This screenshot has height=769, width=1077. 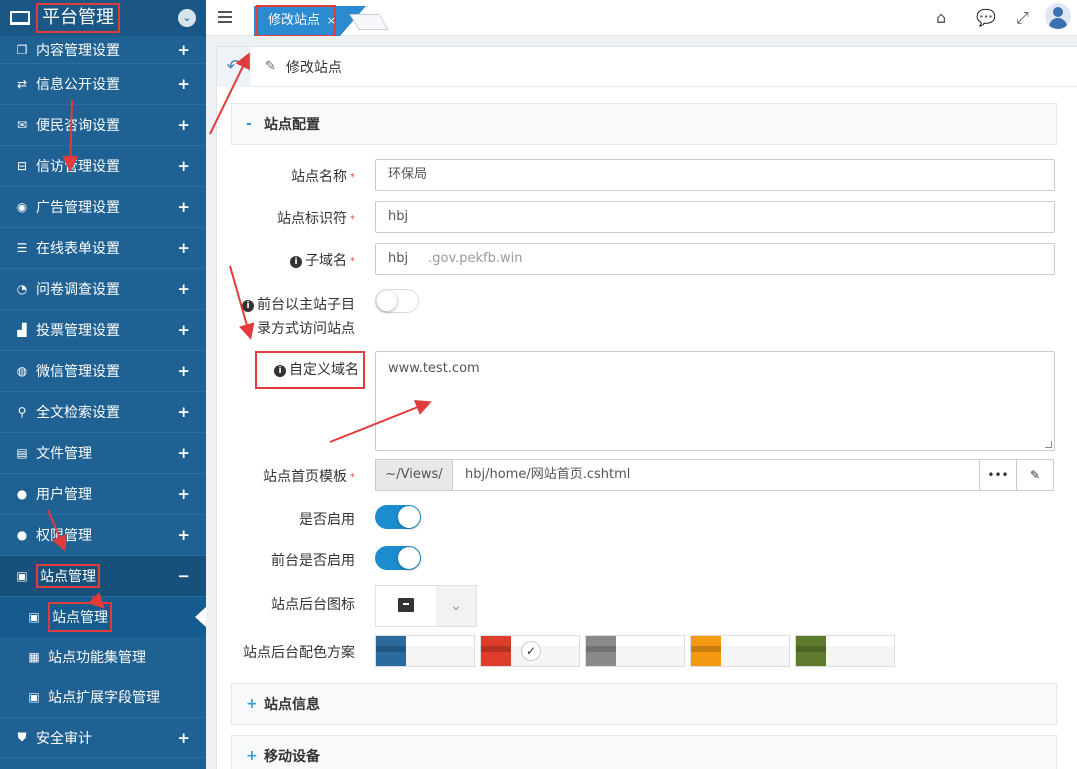 What do you see at coordinates (327, 520) in the screenshot?
I see `field-label: 是否启用` at bounding box center [327, 520].